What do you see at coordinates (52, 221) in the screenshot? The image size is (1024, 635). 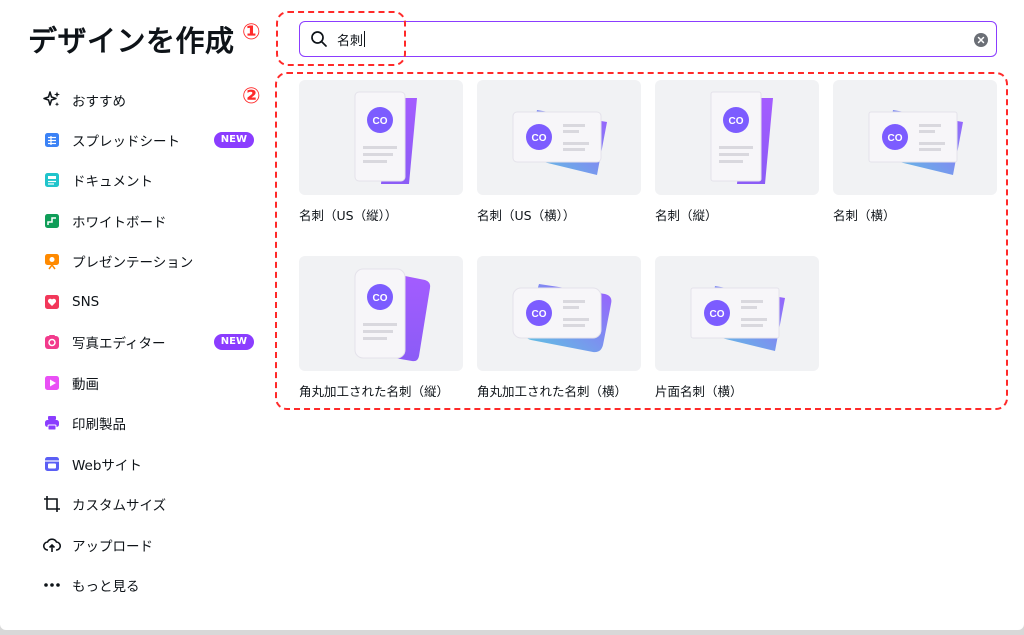 I see `whiteboard-icon` at bounding box center [52, 221].